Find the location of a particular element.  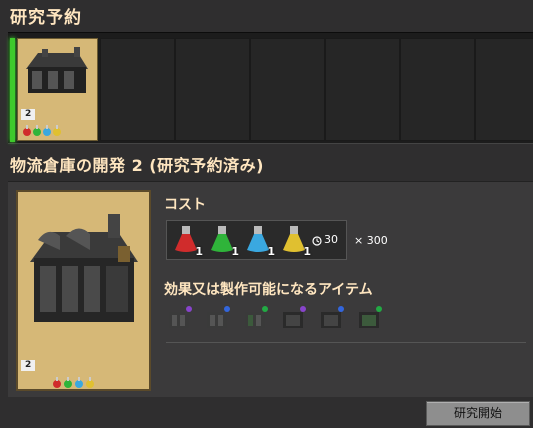

unlock-label: 効果又は製作可能になるアイテム is located at coordinates (268, 290).